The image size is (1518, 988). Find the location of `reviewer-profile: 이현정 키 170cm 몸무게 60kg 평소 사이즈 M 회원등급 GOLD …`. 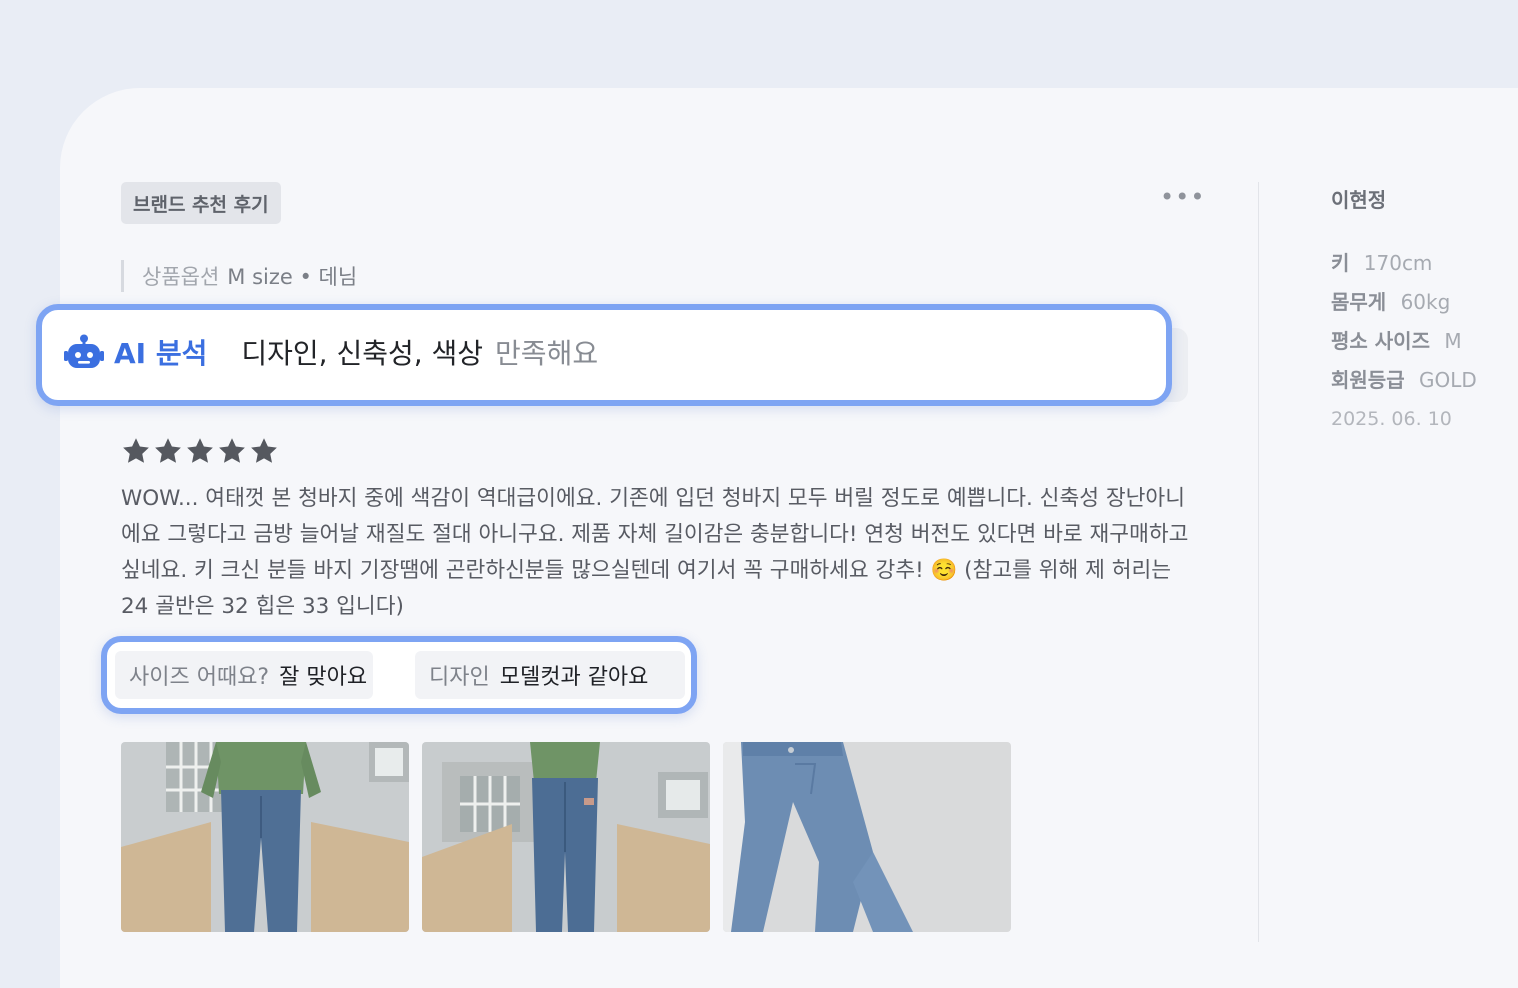

reviewer-profile: 이현정 키 170cm 몸무게 60kg 평소 사이즈 M 회원등급 GOLD … is located at coordinates (1404, 307).